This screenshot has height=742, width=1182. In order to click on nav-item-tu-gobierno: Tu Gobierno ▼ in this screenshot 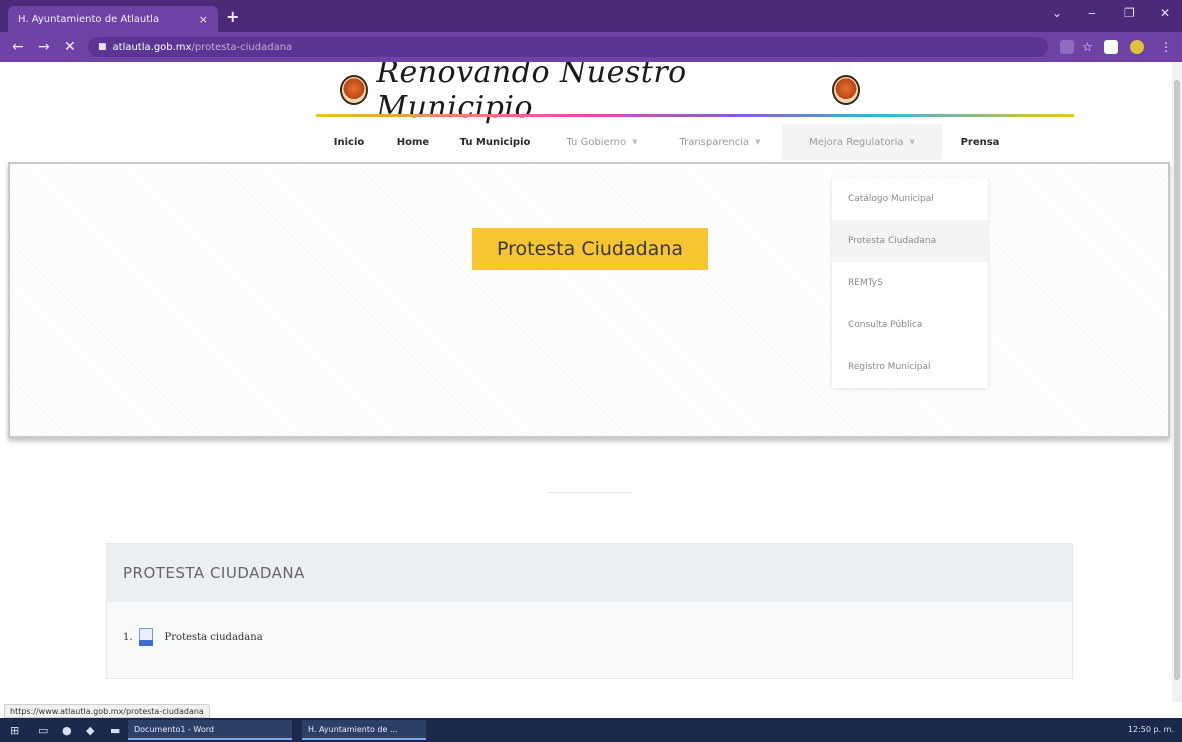, I will do `click(602, 142)`.